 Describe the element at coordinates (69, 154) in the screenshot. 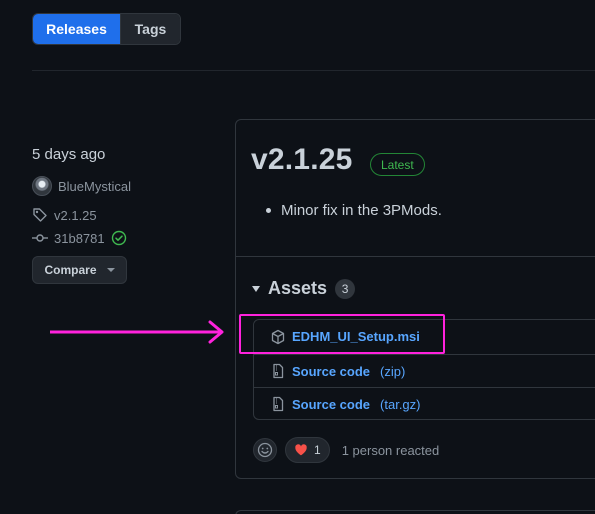

I see `release-time: 5 days ago` at that location.